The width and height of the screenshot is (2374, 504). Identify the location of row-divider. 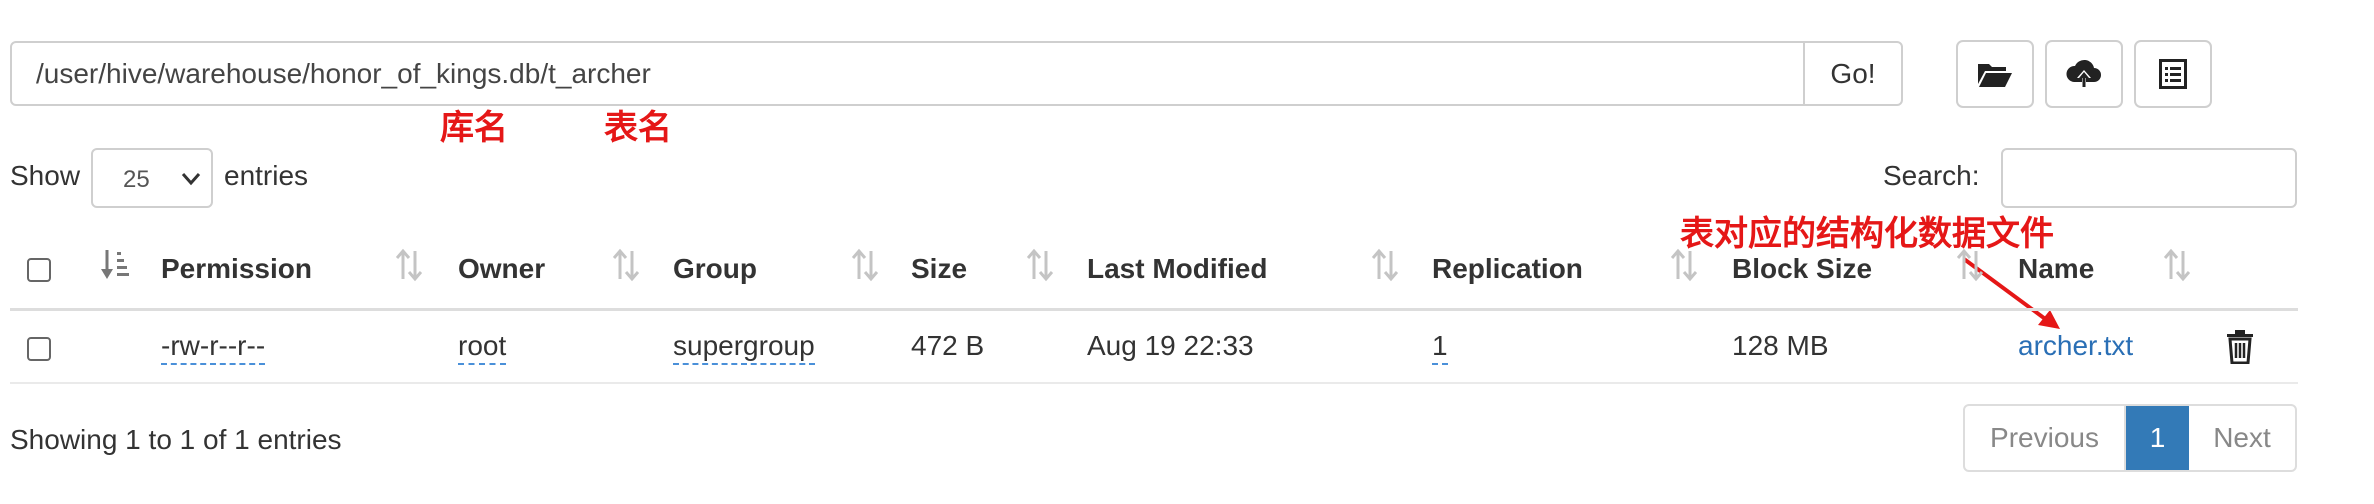
(1154, 383).